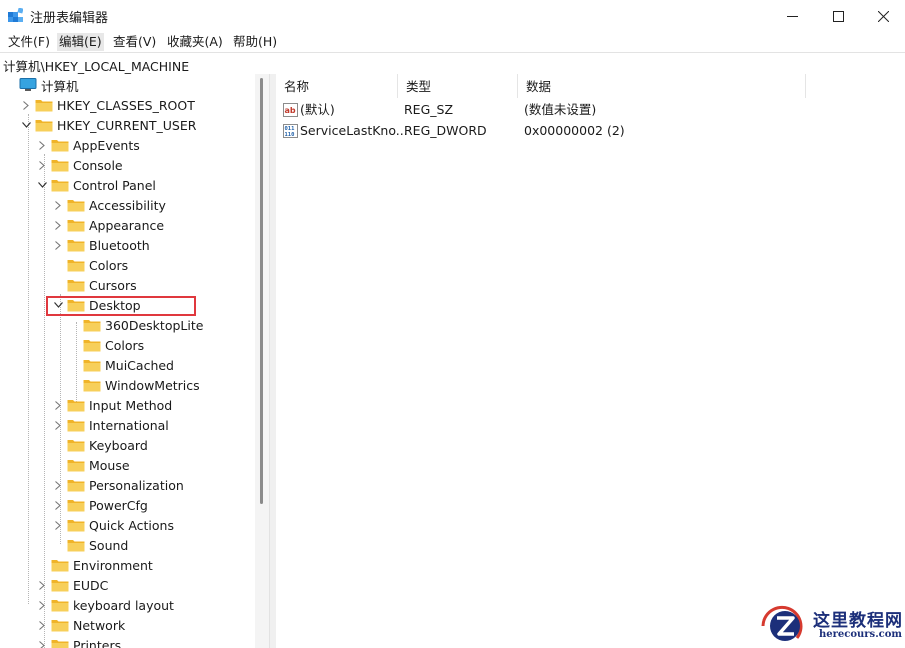 The height and width of the screenshot is (648, 905). I want to click on tree-node: Input Method, so click(112, 405).